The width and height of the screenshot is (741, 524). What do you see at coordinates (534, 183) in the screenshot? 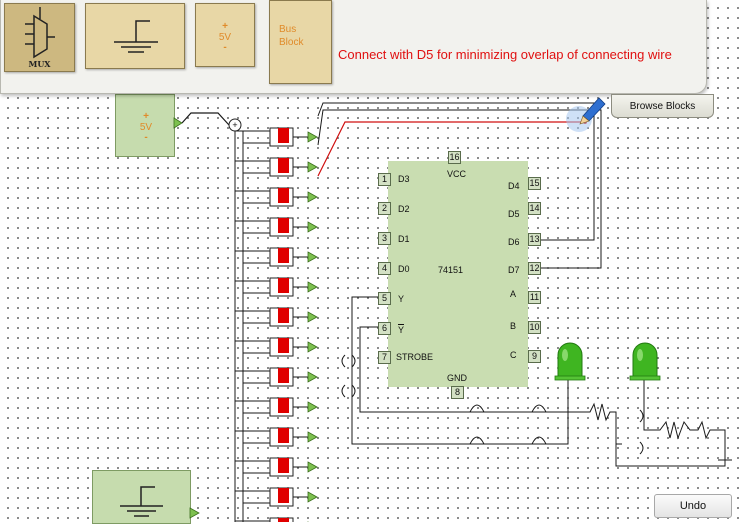
I see `chip-pin-15: 15` at bounding box center [534, 183].